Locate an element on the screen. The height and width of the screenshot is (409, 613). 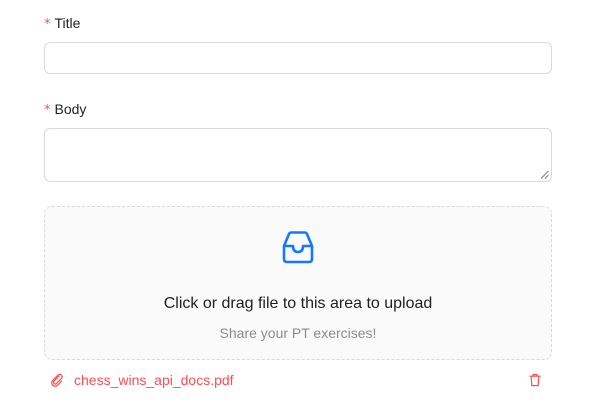
file-name: chess_wins_api_docs.pdf is located at coordinates (301, 380).